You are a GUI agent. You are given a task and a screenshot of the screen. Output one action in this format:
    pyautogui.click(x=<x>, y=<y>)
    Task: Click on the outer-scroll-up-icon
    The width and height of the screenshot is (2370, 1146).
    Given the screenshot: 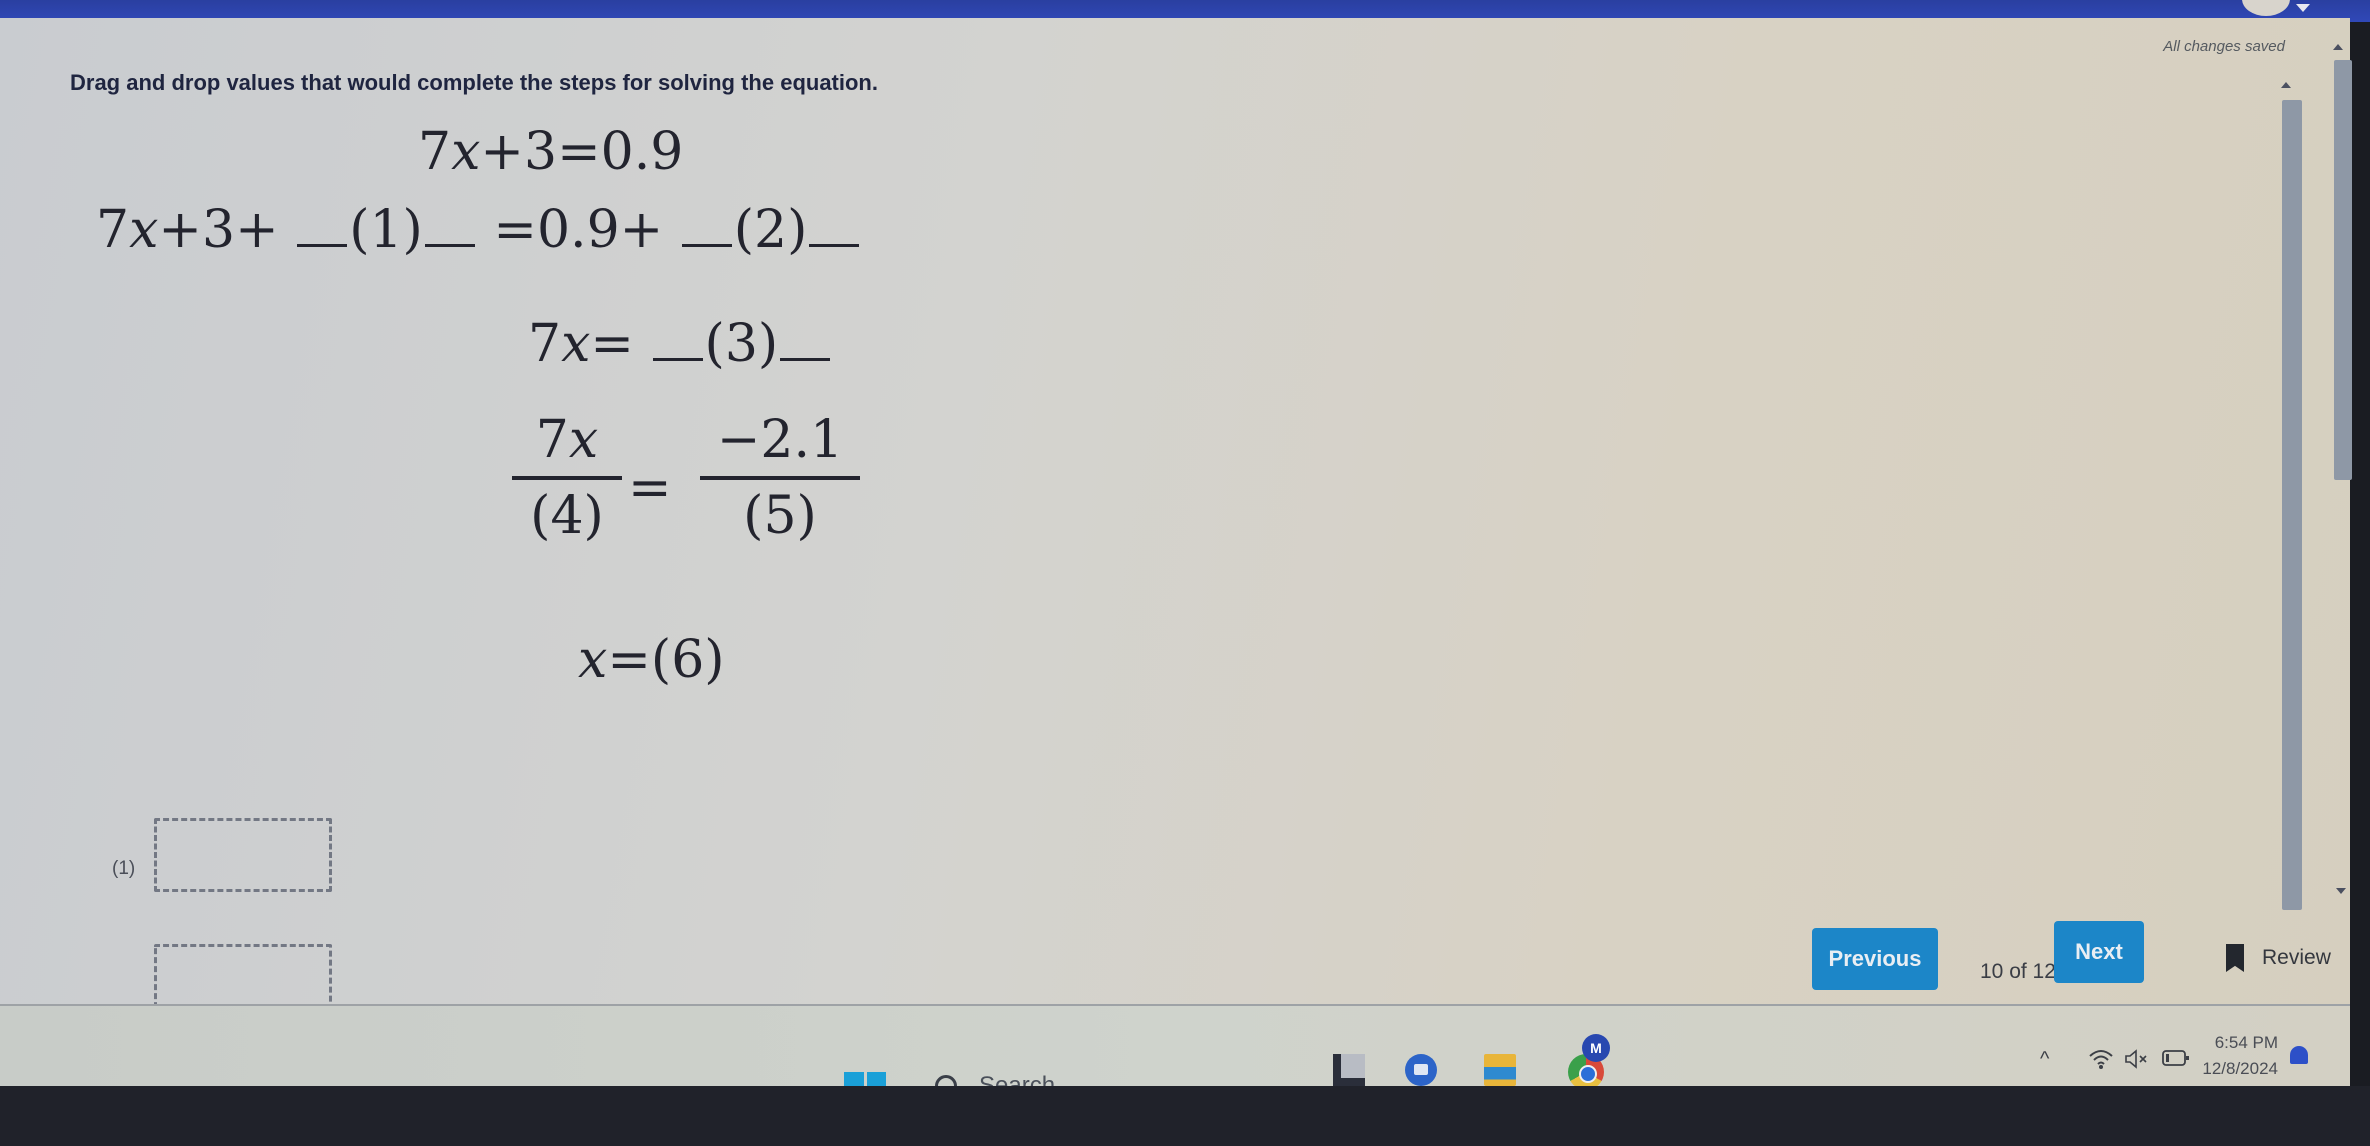 What is the action you would take?
    pyautogui.click(x=2338, y=47)
    